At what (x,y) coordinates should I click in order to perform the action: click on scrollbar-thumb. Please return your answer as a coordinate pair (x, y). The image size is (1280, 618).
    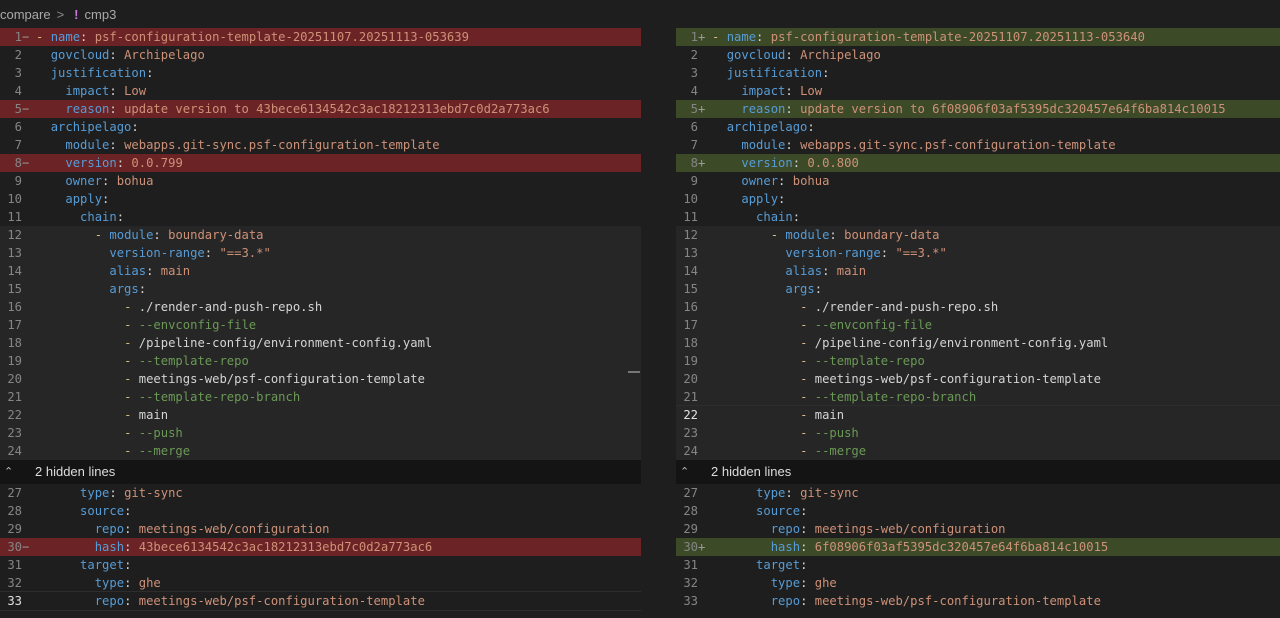
    Looking at the image, I should click on (634, 372).